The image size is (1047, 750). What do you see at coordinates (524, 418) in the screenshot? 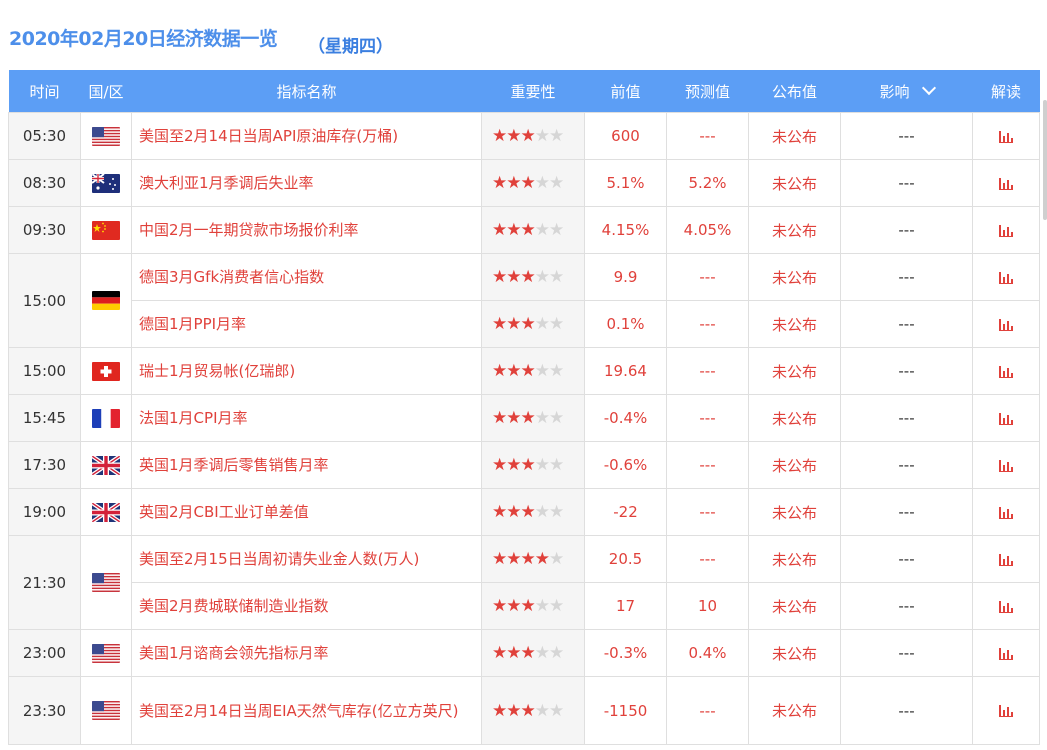
I see `table-row: 15:45 法国1月CPI月率 ★★★★★ -0.4% --- 未公布 ---` at bounding box center [524, 418].